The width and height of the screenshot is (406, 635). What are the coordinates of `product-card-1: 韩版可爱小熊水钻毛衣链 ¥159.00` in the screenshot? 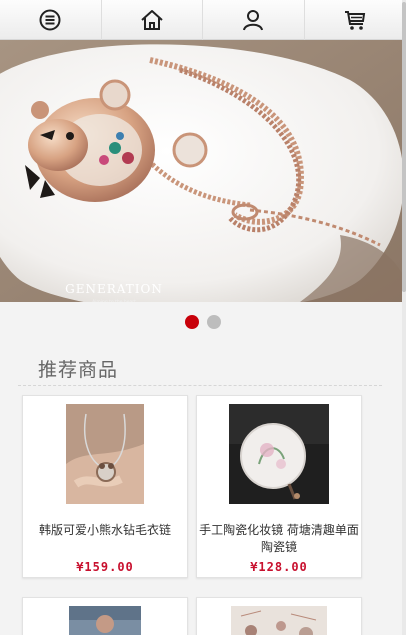 It's located at (105, 486).